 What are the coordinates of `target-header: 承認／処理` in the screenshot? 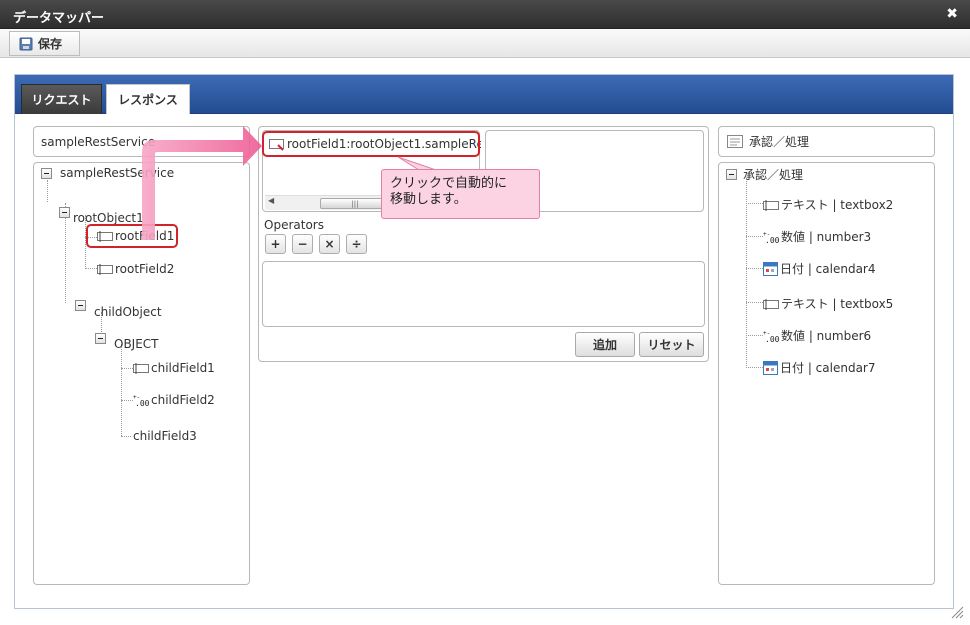 It's located at (826, 141).